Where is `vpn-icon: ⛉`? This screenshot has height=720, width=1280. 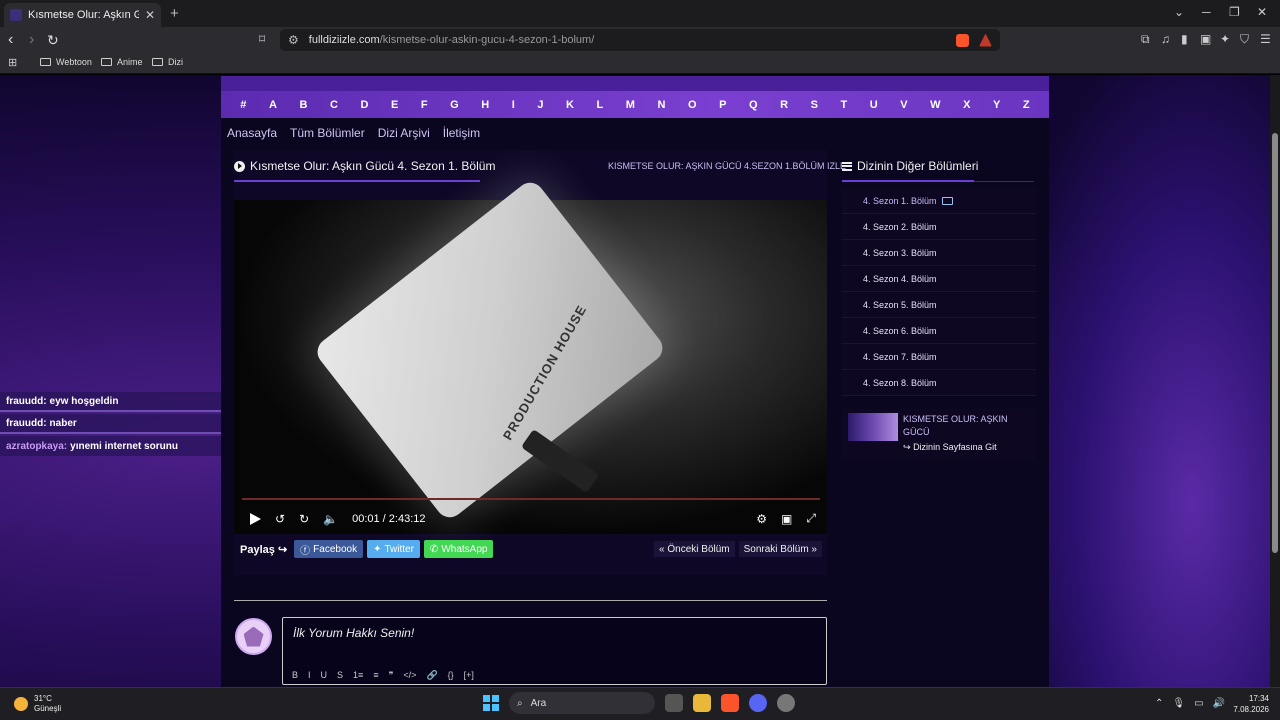 vpn-icon: ⛉ is located at coordinates (1244, 39).